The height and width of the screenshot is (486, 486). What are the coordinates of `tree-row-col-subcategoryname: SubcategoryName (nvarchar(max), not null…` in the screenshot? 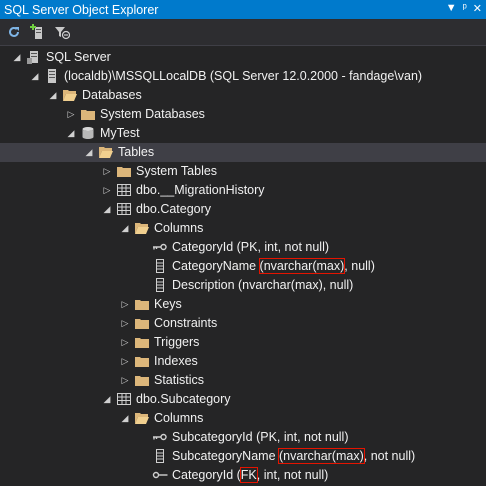 It's located at (243, 456).